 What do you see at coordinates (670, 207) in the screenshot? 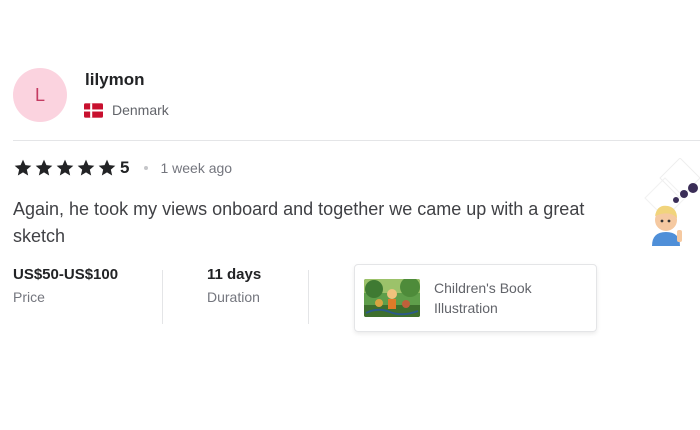
I see `promo-illustration` at bounding box center [670, 207].